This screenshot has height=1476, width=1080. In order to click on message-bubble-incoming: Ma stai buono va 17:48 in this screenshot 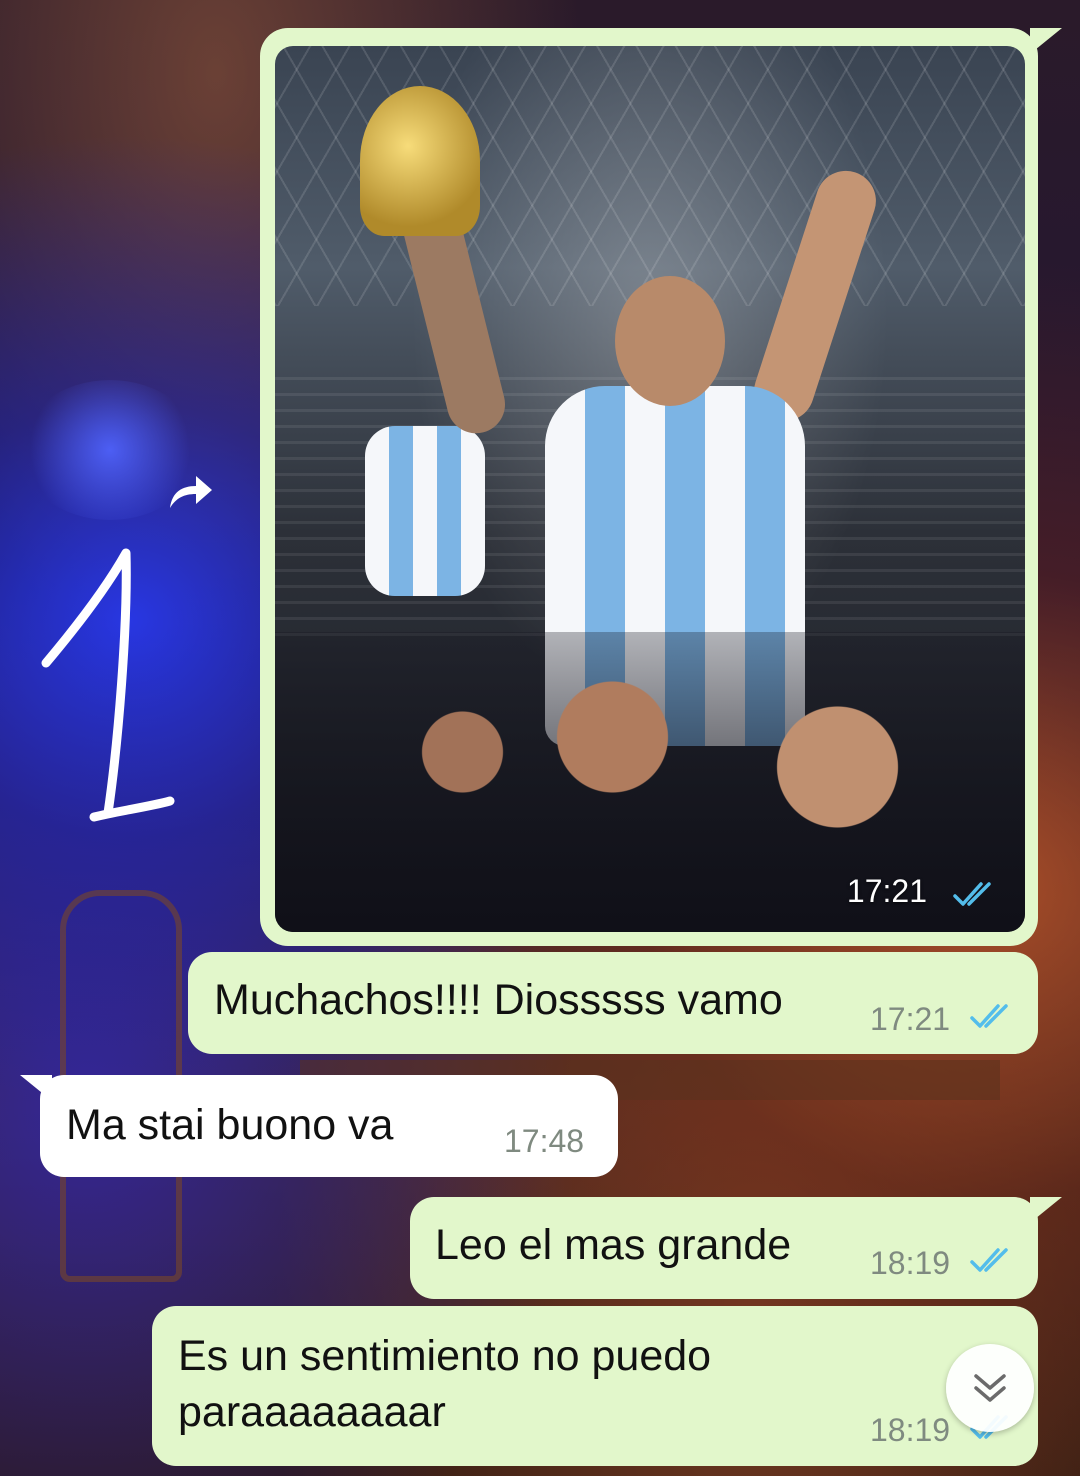, I will do `click(329, 1126)`.